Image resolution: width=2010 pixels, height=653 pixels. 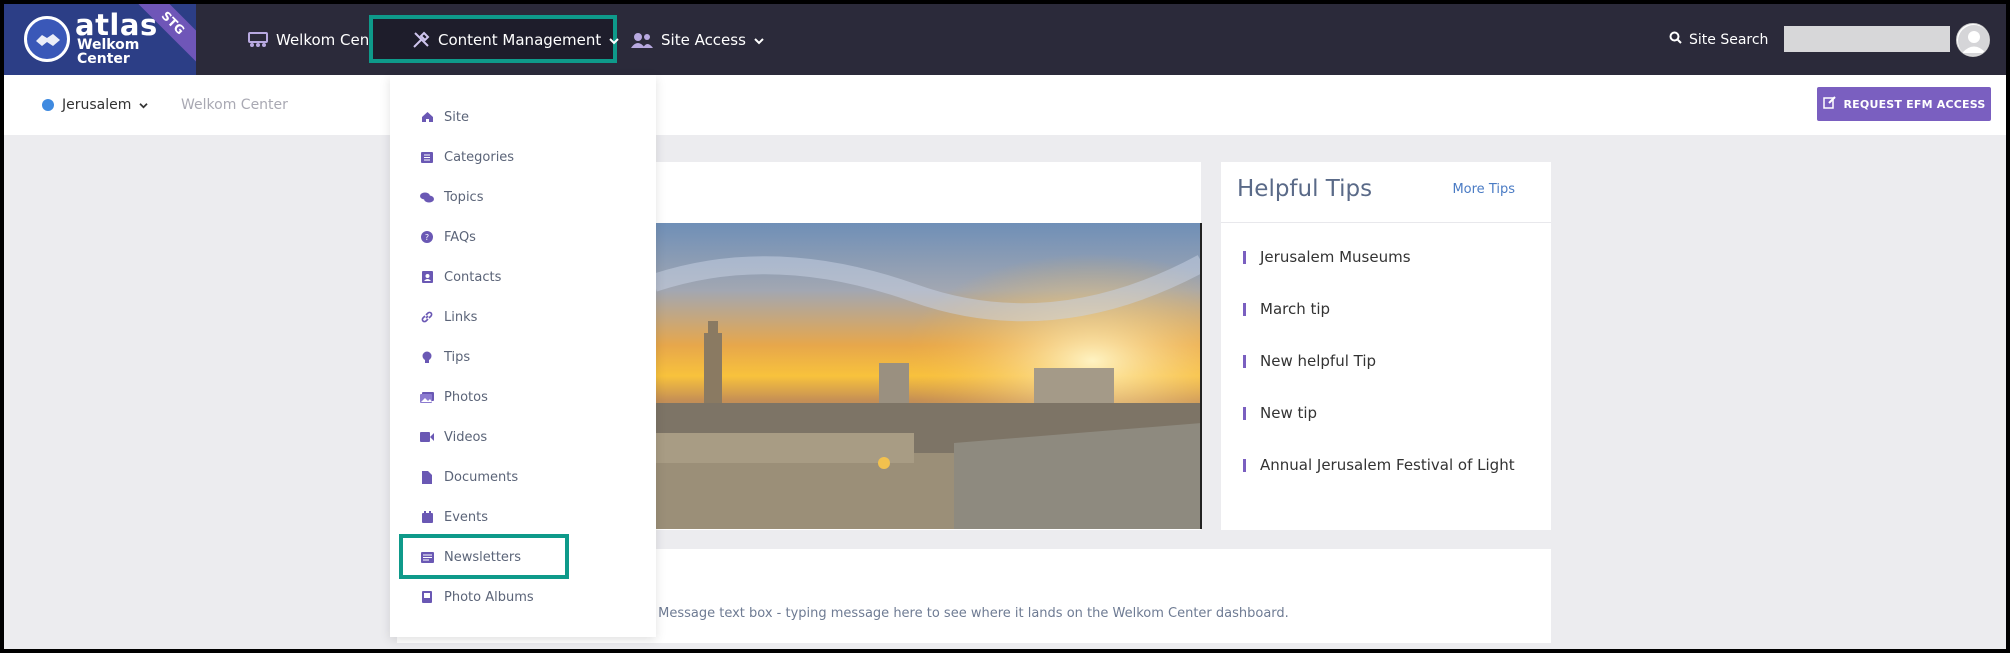 What do you see at coordinates (427, 317) in the screenshot?
I see `link-icon` at bounding box center [427, 317].